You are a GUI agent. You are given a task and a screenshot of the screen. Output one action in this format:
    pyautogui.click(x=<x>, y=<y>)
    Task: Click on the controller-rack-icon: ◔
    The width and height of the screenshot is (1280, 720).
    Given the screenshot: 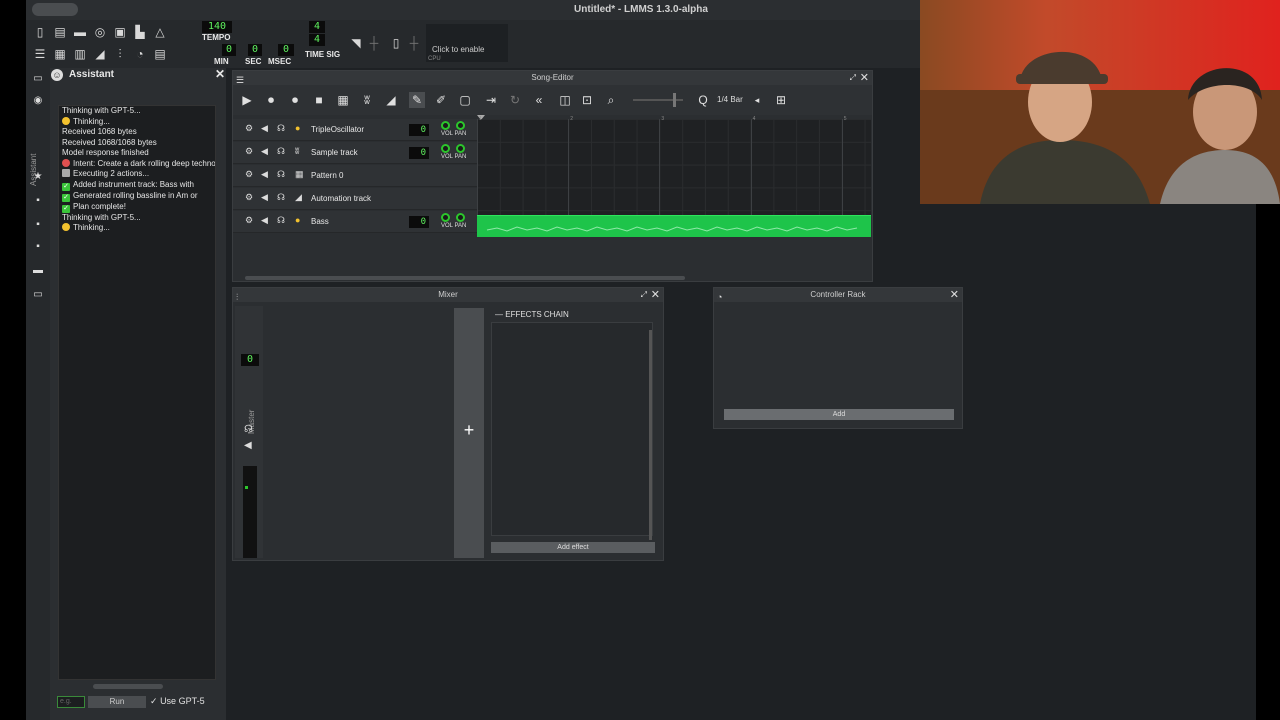 What is the action you would take?
    pyautogui.click(x=140, y=54)
    